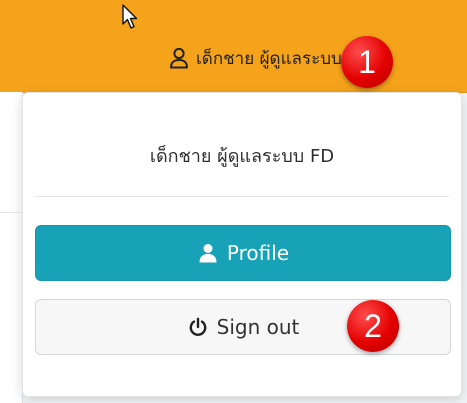 The height and width of the screenshot is (403, 467). Describe the element at coordinates (198, 327) in the screenshot. I see `power-icon` at that location.